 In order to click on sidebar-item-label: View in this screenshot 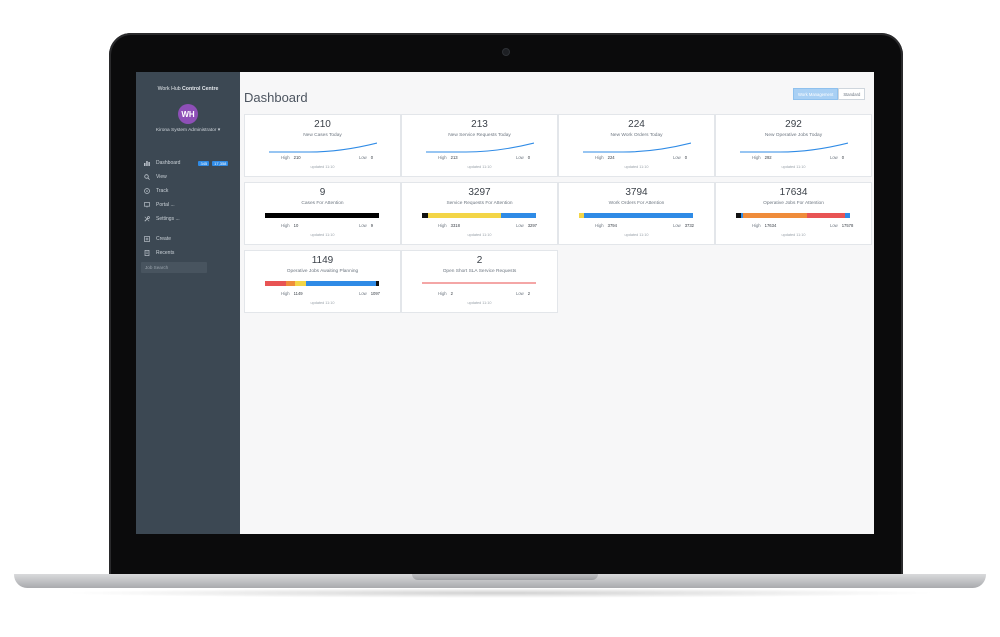, I will do `click(161, 177)`.